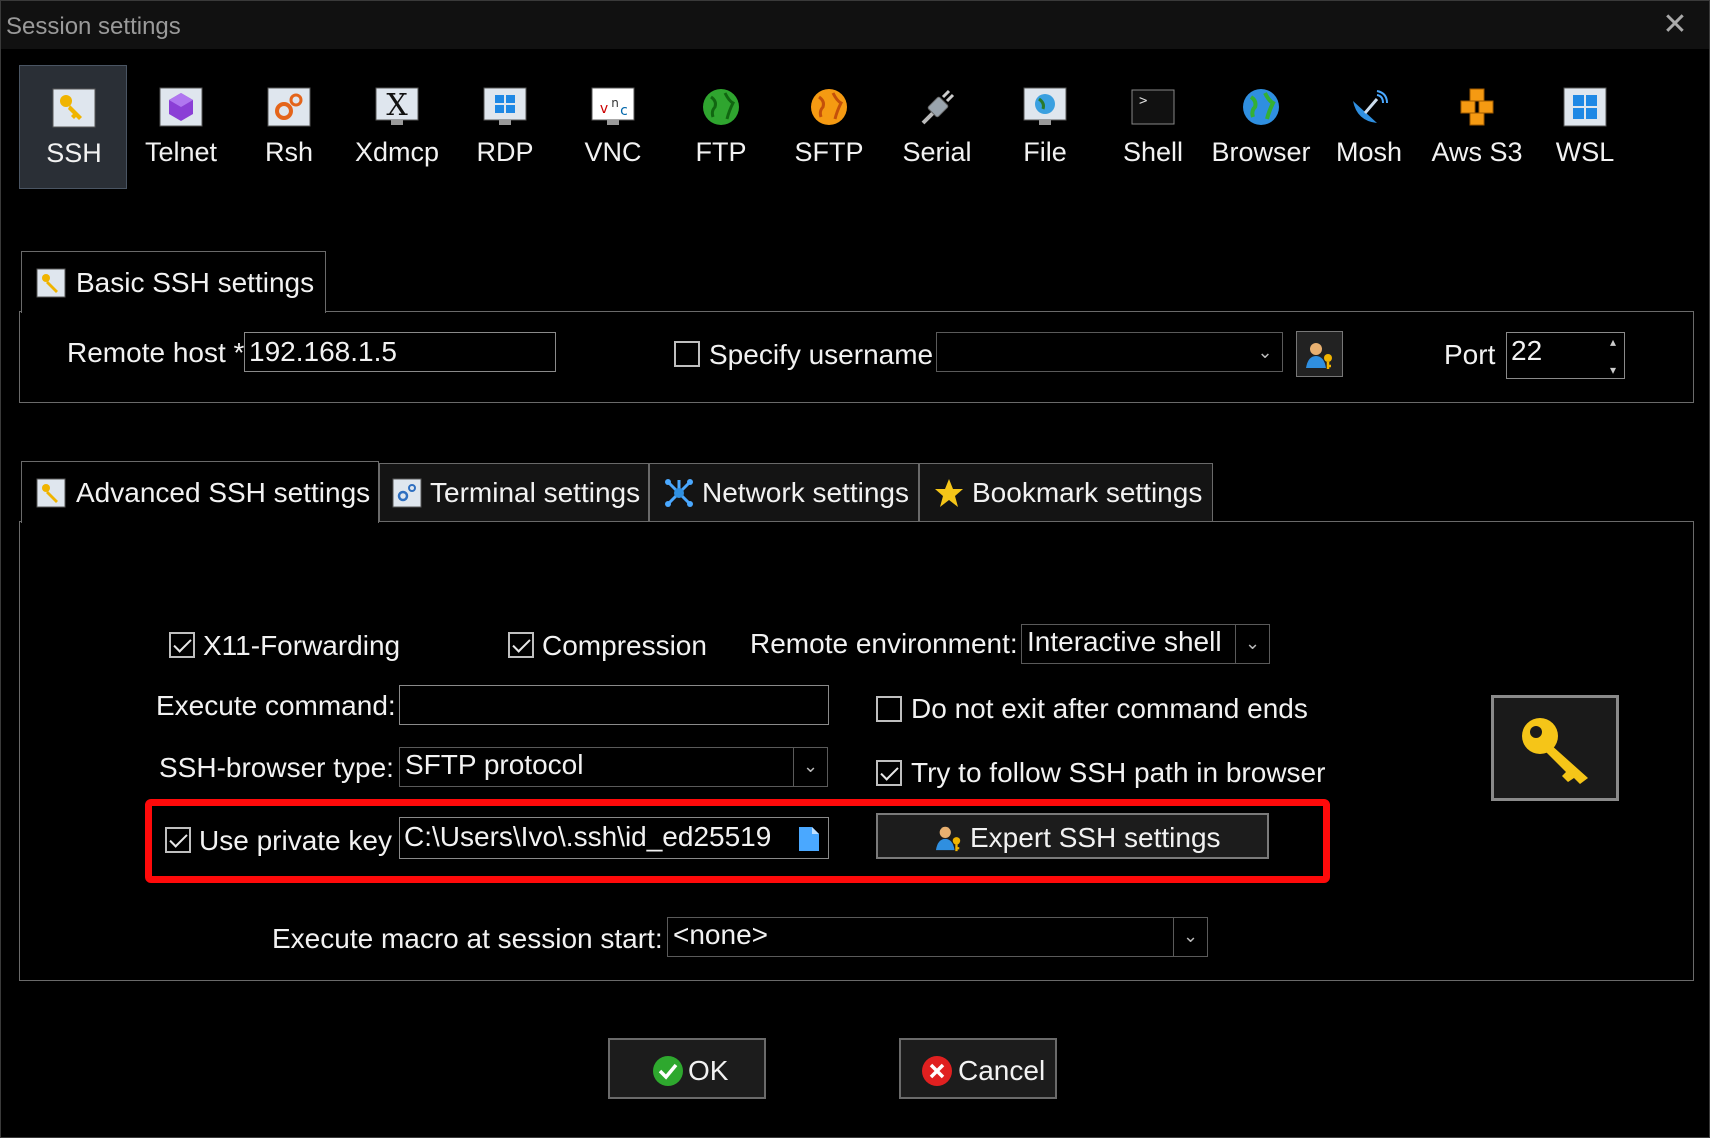 This screenshot has height=1138, width=1710. I want to click on xdmcp-icon: X, so click(397, 106).